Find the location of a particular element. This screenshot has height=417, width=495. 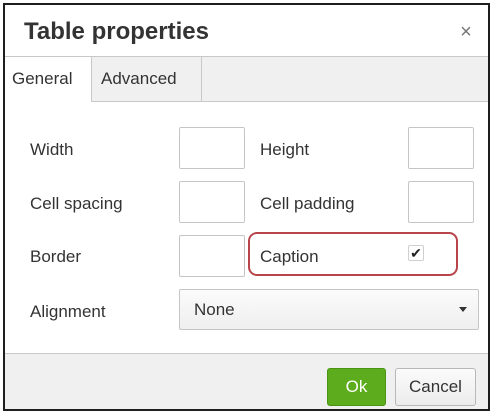

border-input is located at coordinates (212, 256).